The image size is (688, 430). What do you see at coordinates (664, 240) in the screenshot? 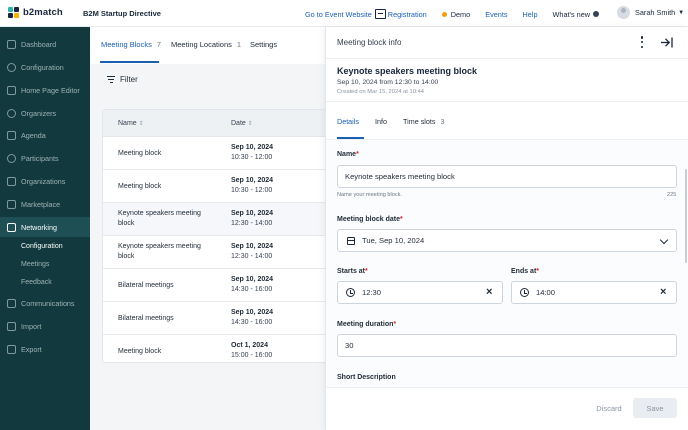
I see `chevron-down-icon` at bounding box center [664, 240].